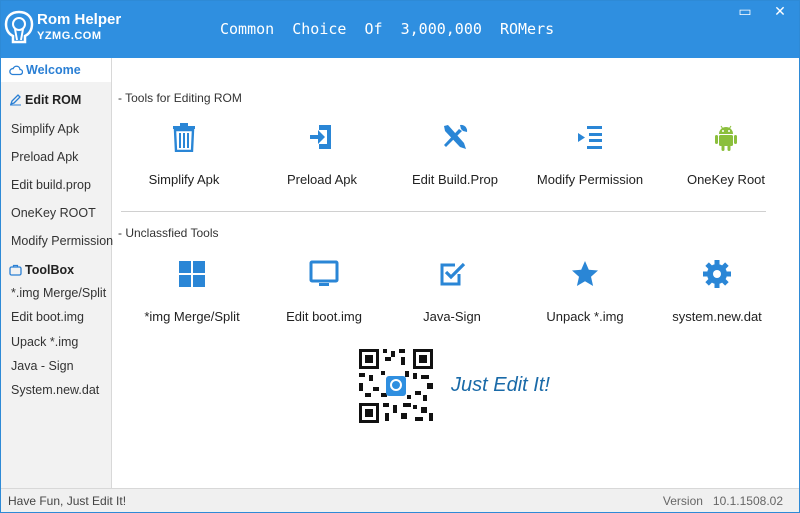 The width and height of the screenshot is (800, 513). Describe the element at coordinates (15, 270) in the screenshot. I see `toolbox-icon` at that location.